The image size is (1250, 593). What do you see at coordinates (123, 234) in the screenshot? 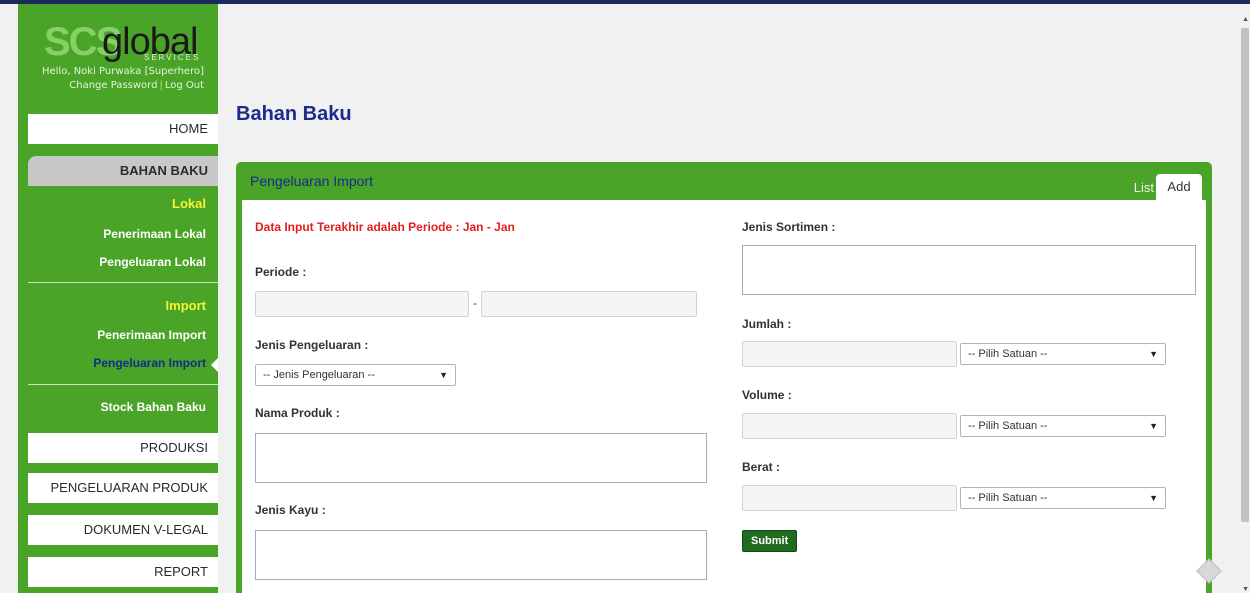
I see `nav-penerimaan-lokal: Penerimaan Lokal` at bounding box center [123, 234].